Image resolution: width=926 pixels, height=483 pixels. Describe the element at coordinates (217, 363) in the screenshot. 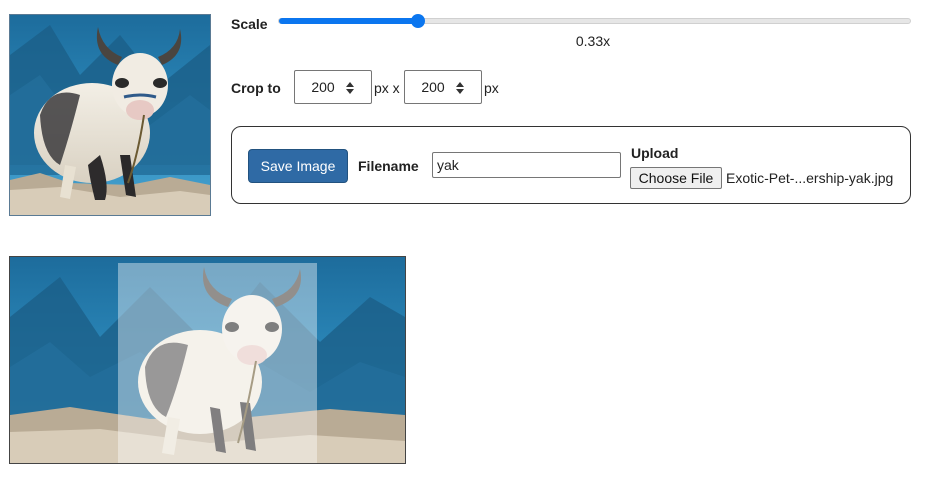

I see `crop-selection-box` at that location.